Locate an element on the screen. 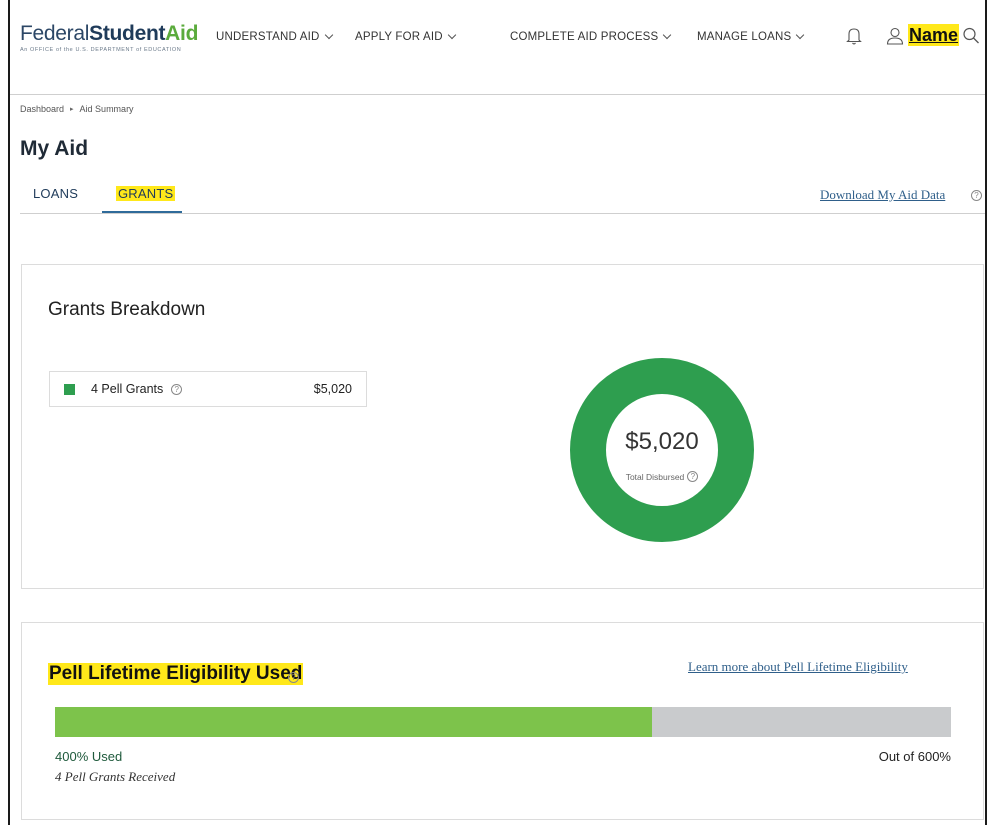 This screenshot has height=825, width=992. breadcrumb-aid-summary: Aid Summary is located at coordinates (106, 109).